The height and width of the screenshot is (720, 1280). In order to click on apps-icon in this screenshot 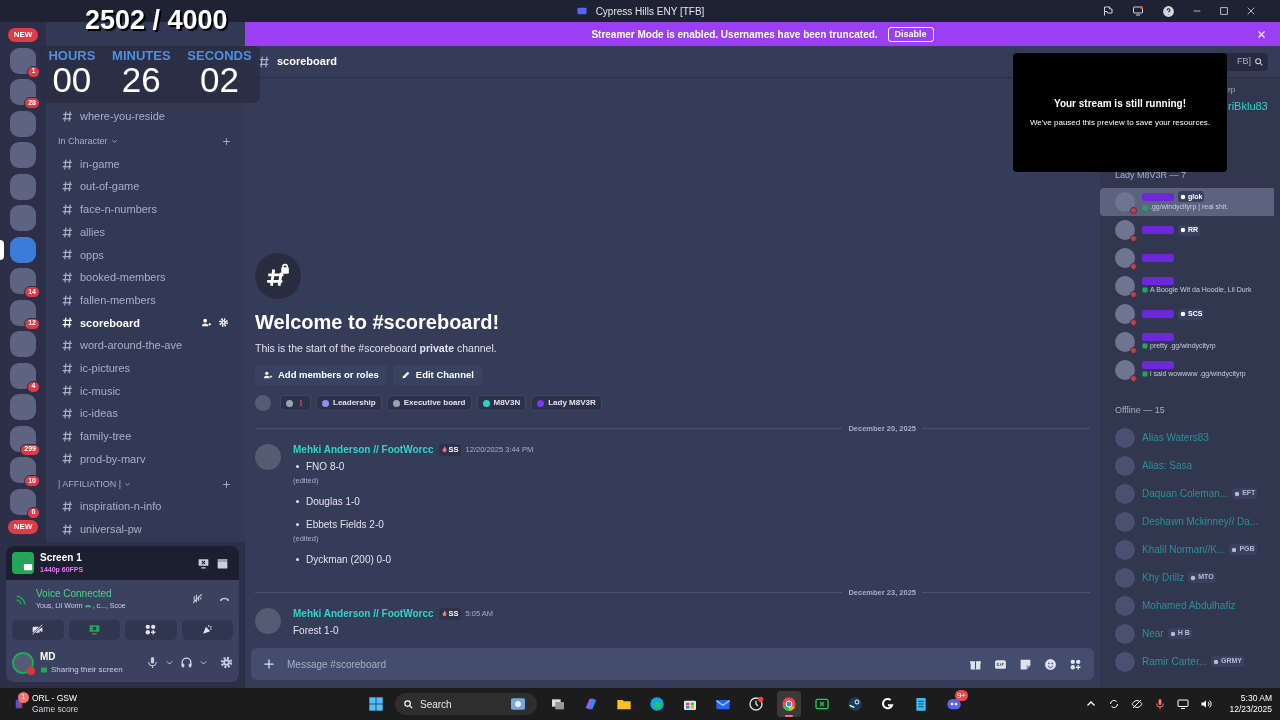, I will do `click(1075, 664)`.